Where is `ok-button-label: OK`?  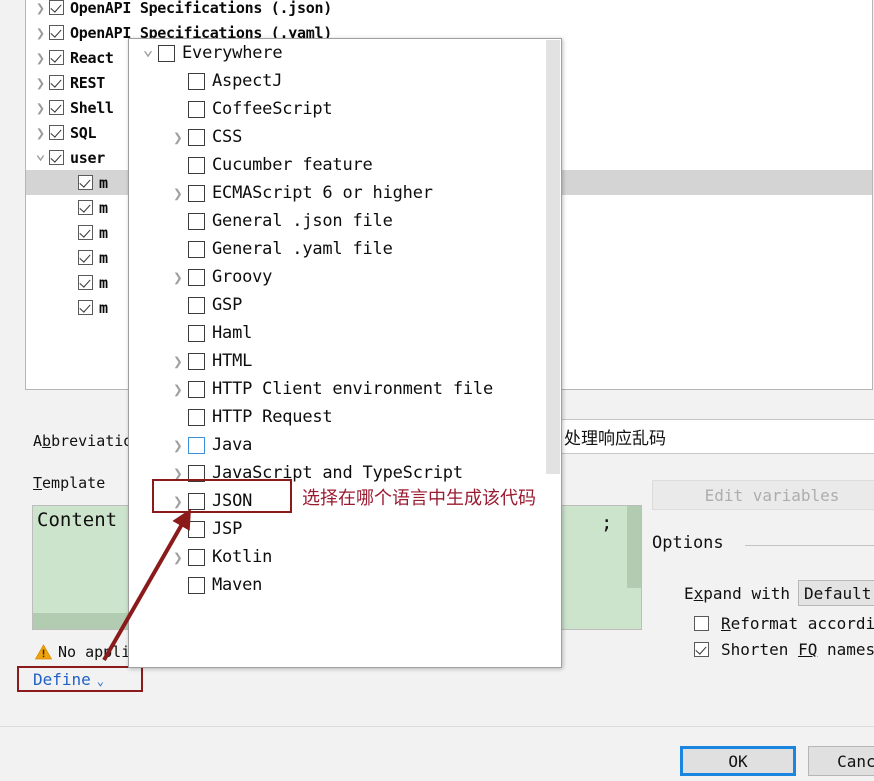 ok-button-label: OK is located at coordinates (738, 761).